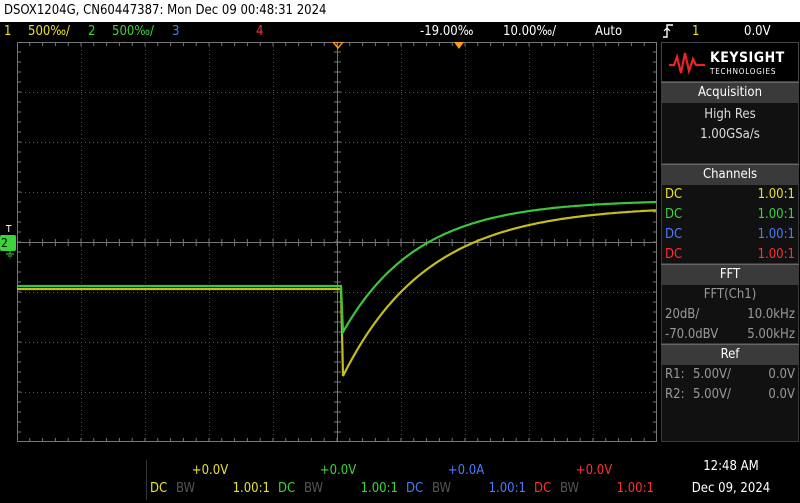  What do you see at coordinates (175, 32) in the screenshot?
I see `ch3-number: 3` at bounding box center [175, 32].